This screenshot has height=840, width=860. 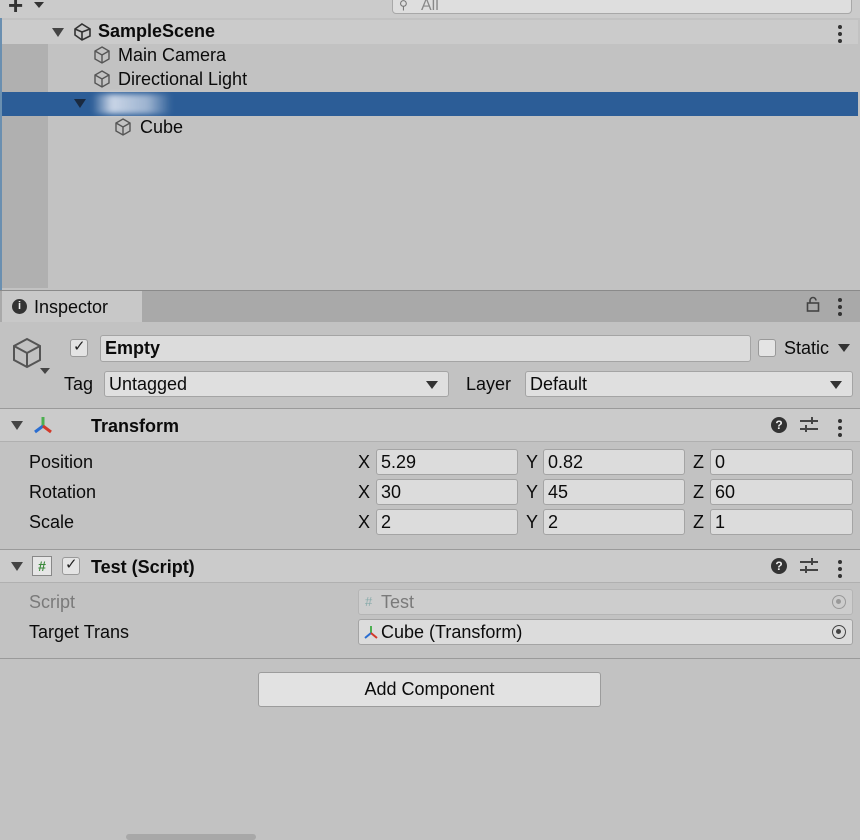 I want to click on tab-inspector: i Inspector, so click(x=72, y=306).